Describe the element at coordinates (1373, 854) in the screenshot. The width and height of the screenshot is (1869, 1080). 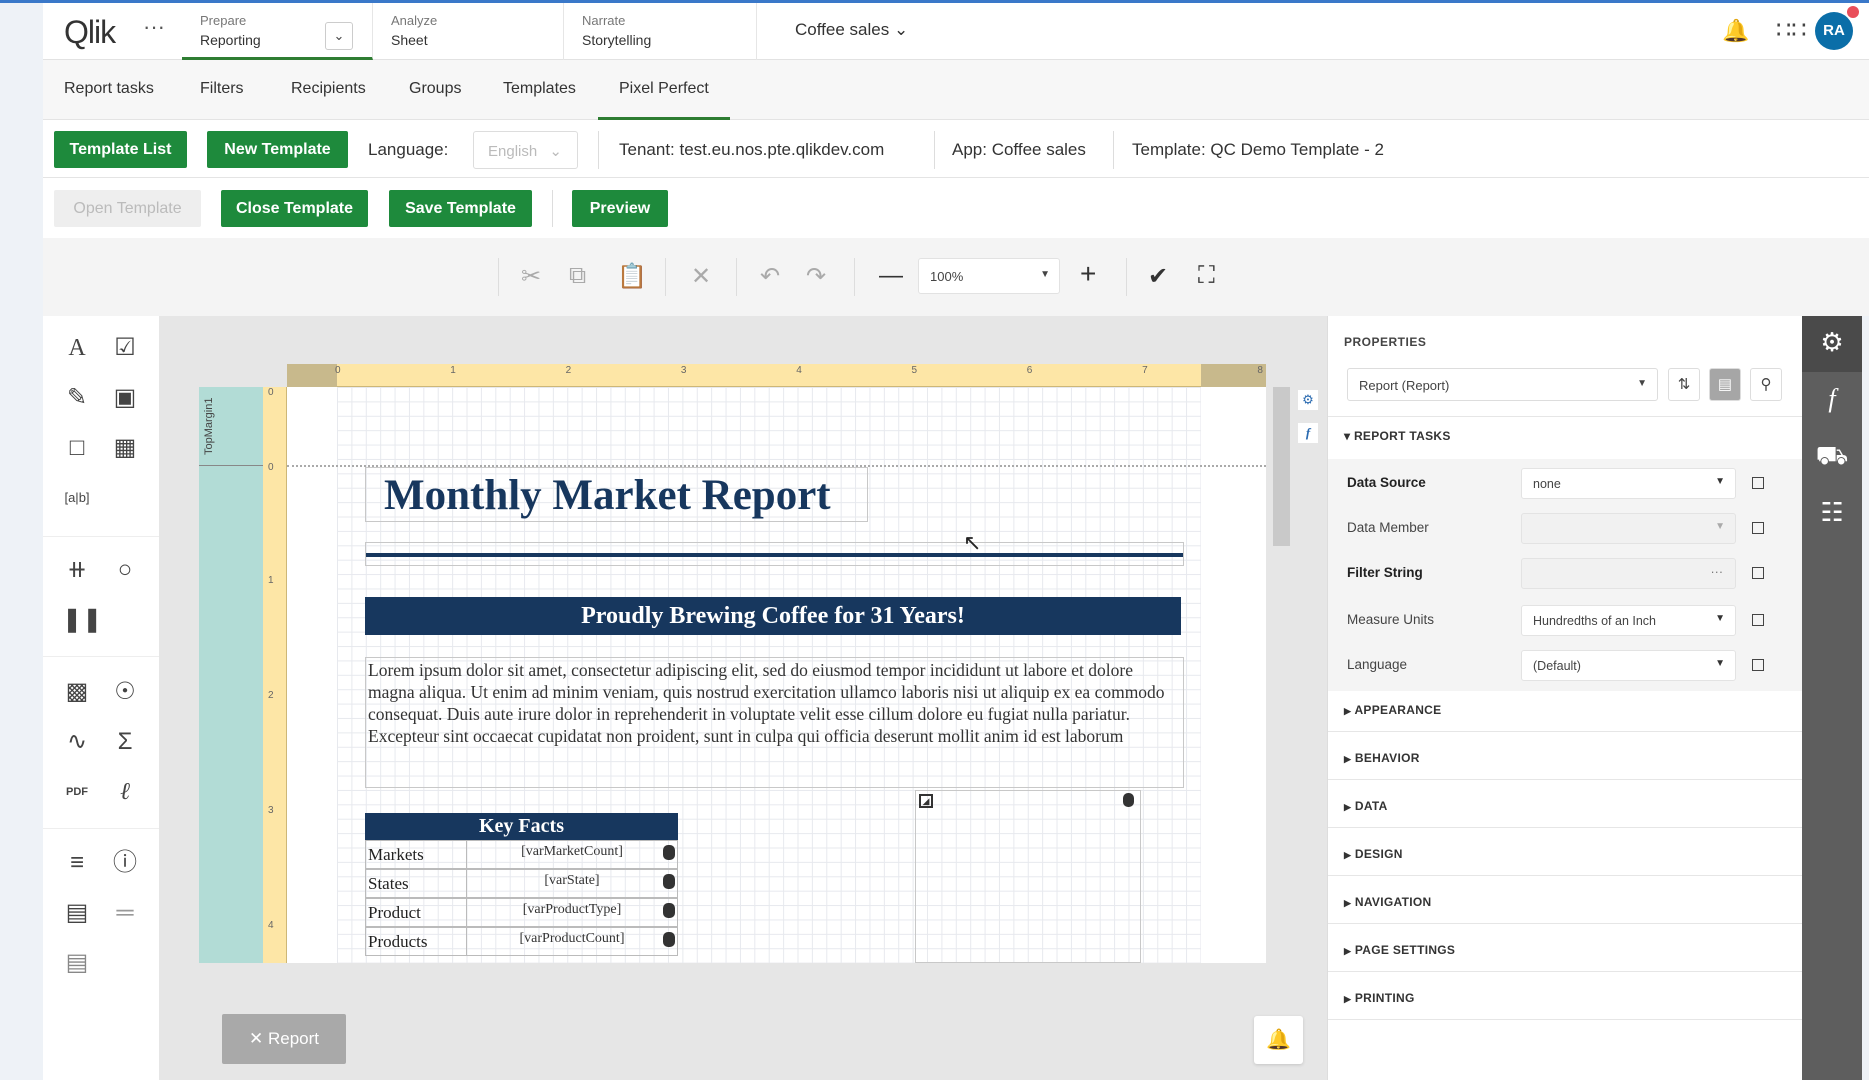
I see `section-design: ▶ DESIGN` at that location.